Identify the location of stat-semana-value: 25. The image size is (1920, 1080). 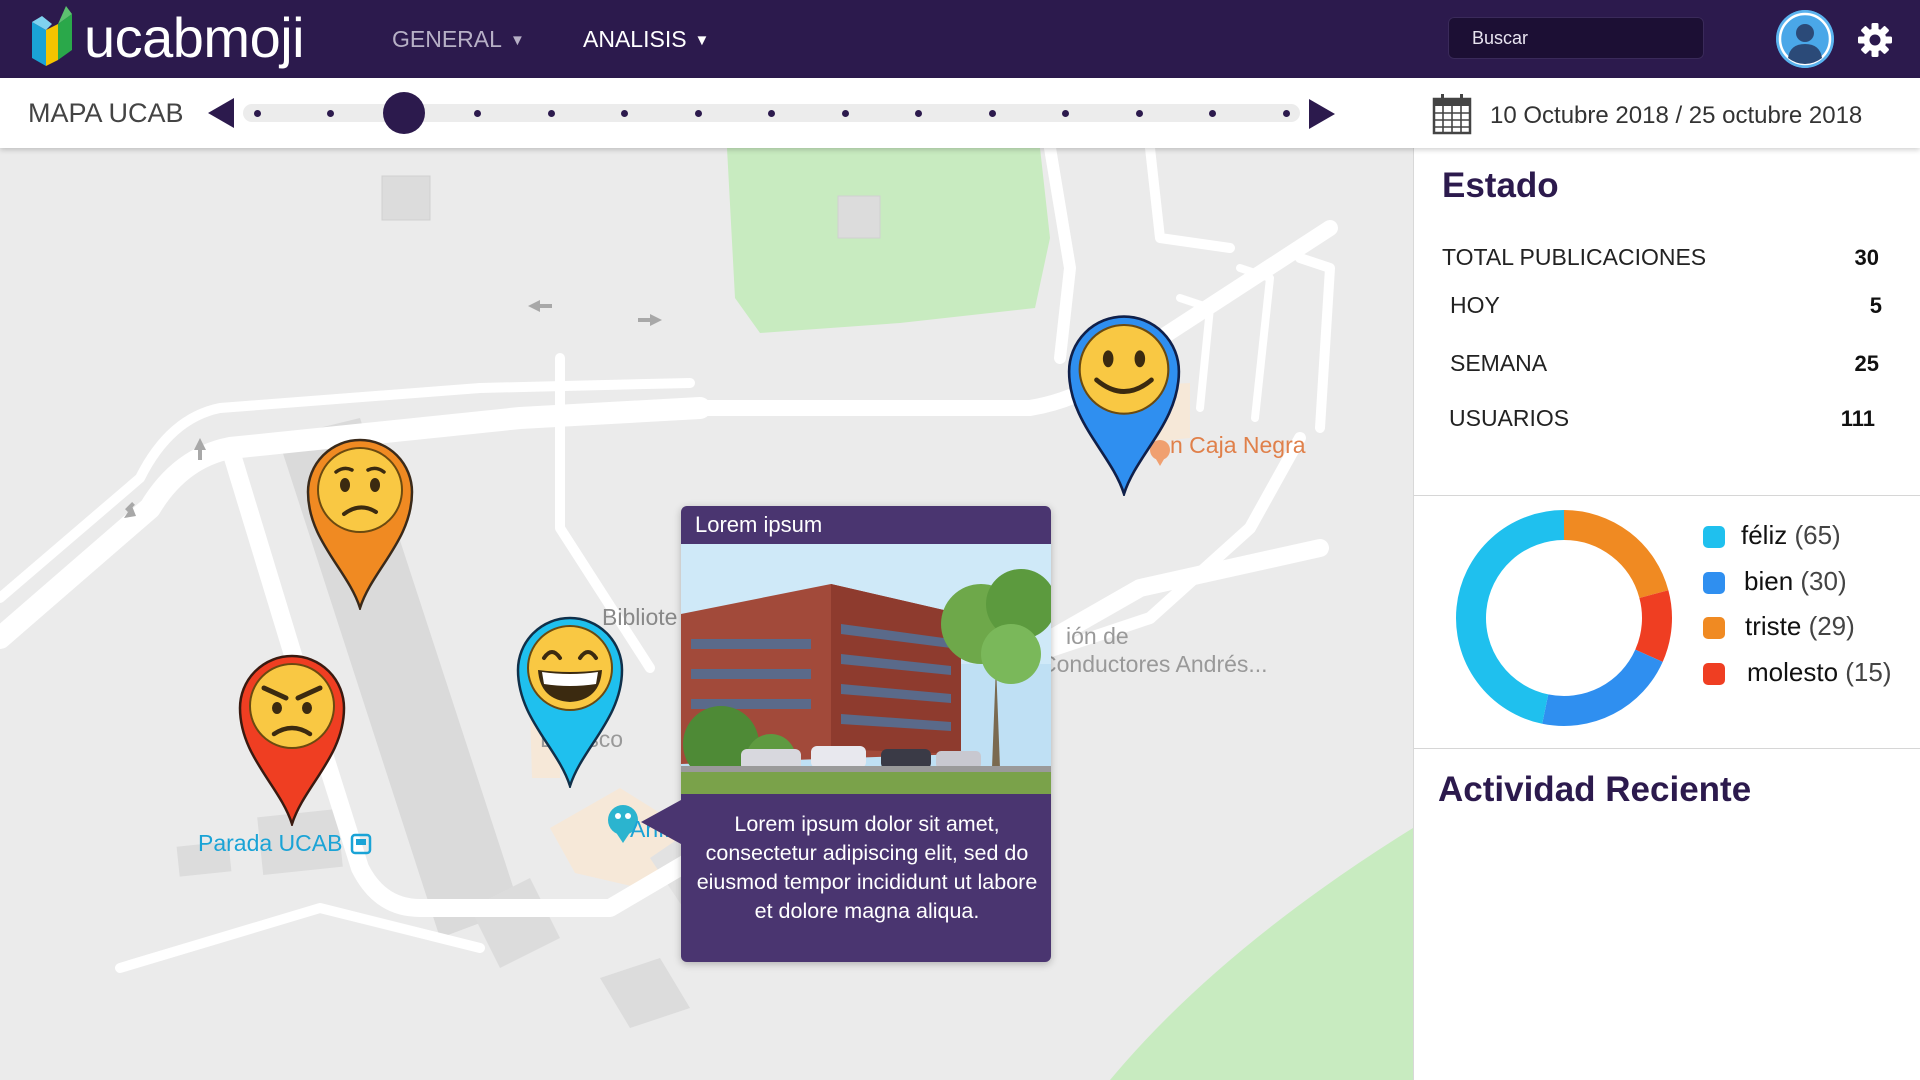
(1866, 363).